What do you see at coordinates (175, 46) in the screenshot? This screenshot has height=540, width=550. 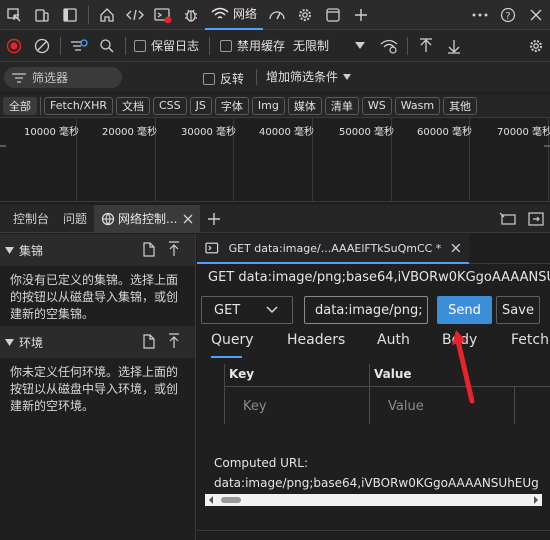 I see `preserve-log-label: 保留日志` at bounding box center [175, 46].